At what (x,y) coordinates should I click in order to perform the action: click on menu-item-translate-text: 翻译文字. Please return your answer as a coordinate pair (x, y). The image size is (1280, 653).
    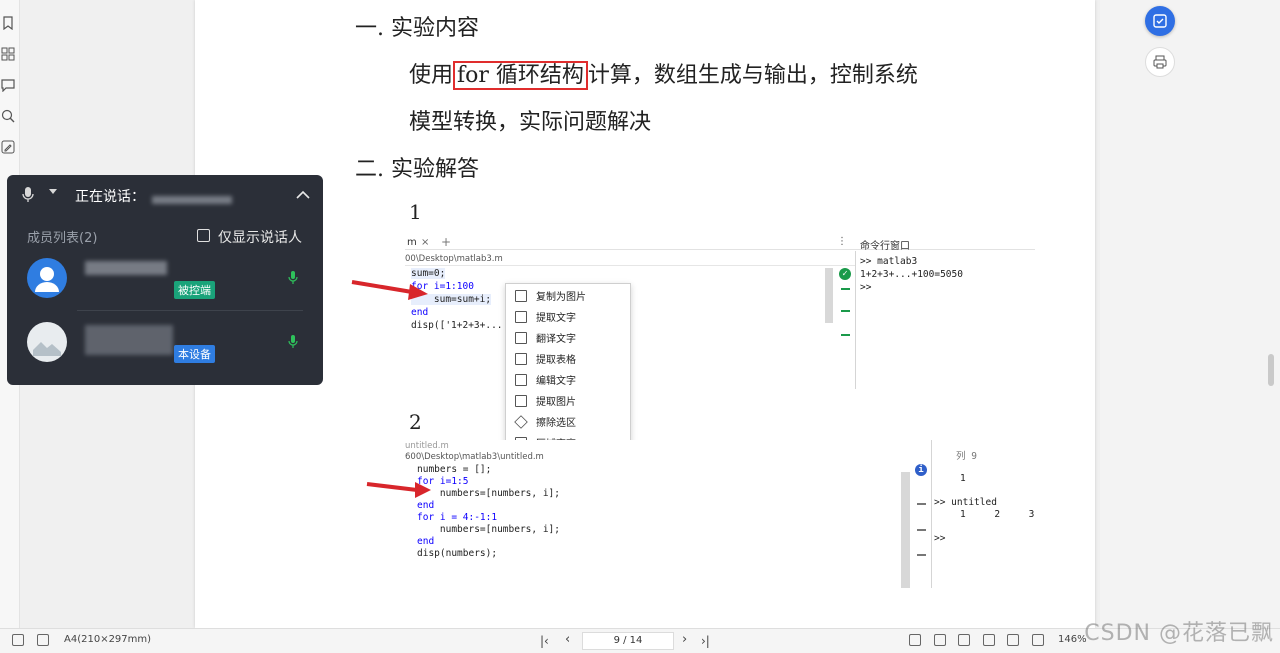
    Looking at the image, I should click on (568, 337).